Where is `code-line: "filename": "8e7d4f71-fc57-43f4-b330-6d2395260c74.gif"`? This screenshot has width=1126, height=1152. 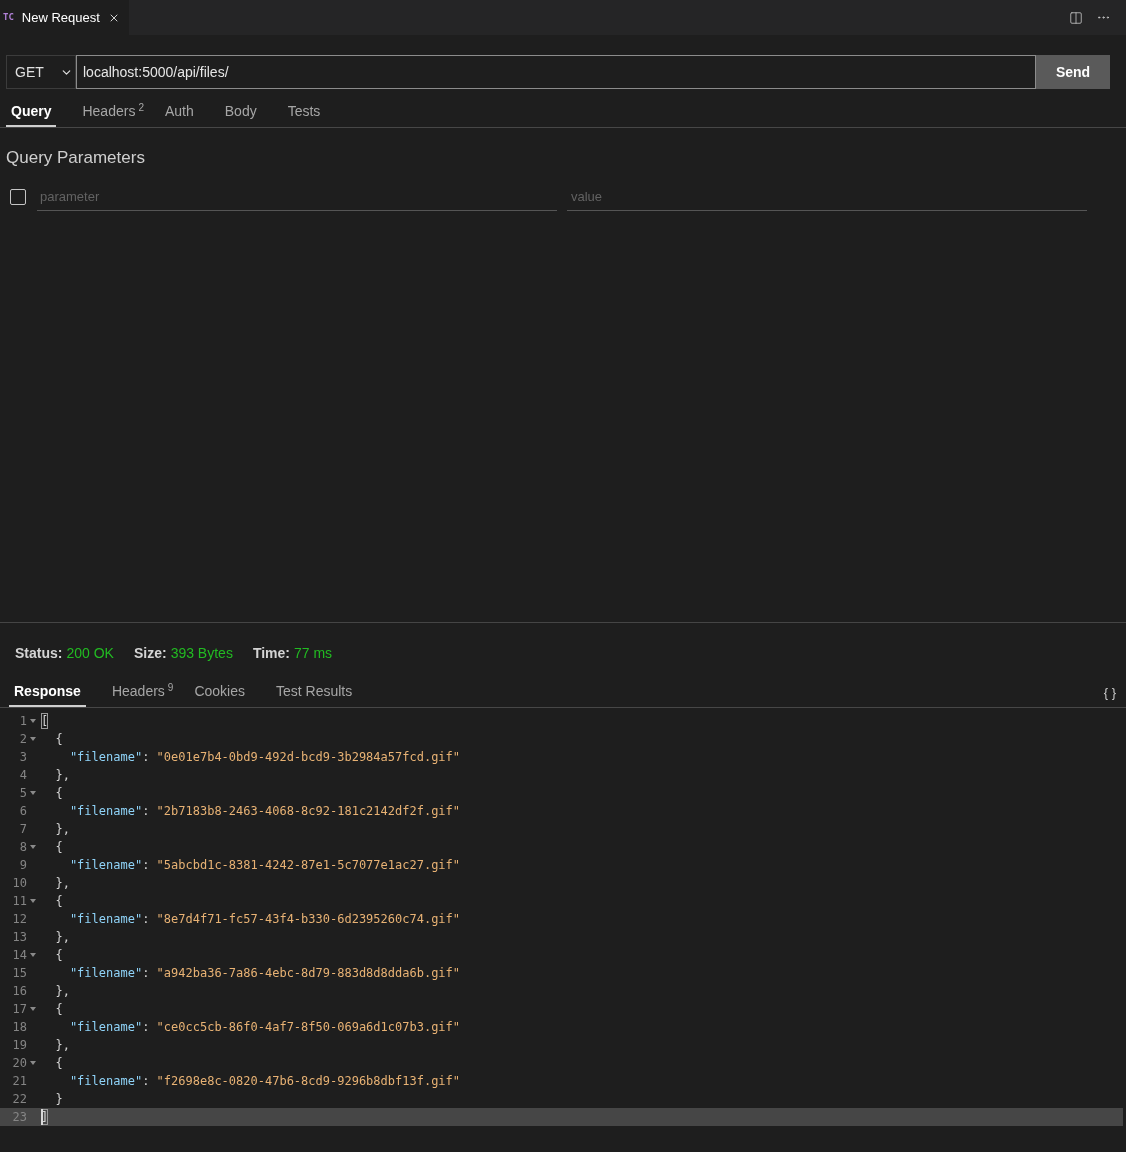 code-line: "filename": "8e7d4f71-fc57-43f4-b330-6d2395260c74.gif" is located at coordinates (265, 919).